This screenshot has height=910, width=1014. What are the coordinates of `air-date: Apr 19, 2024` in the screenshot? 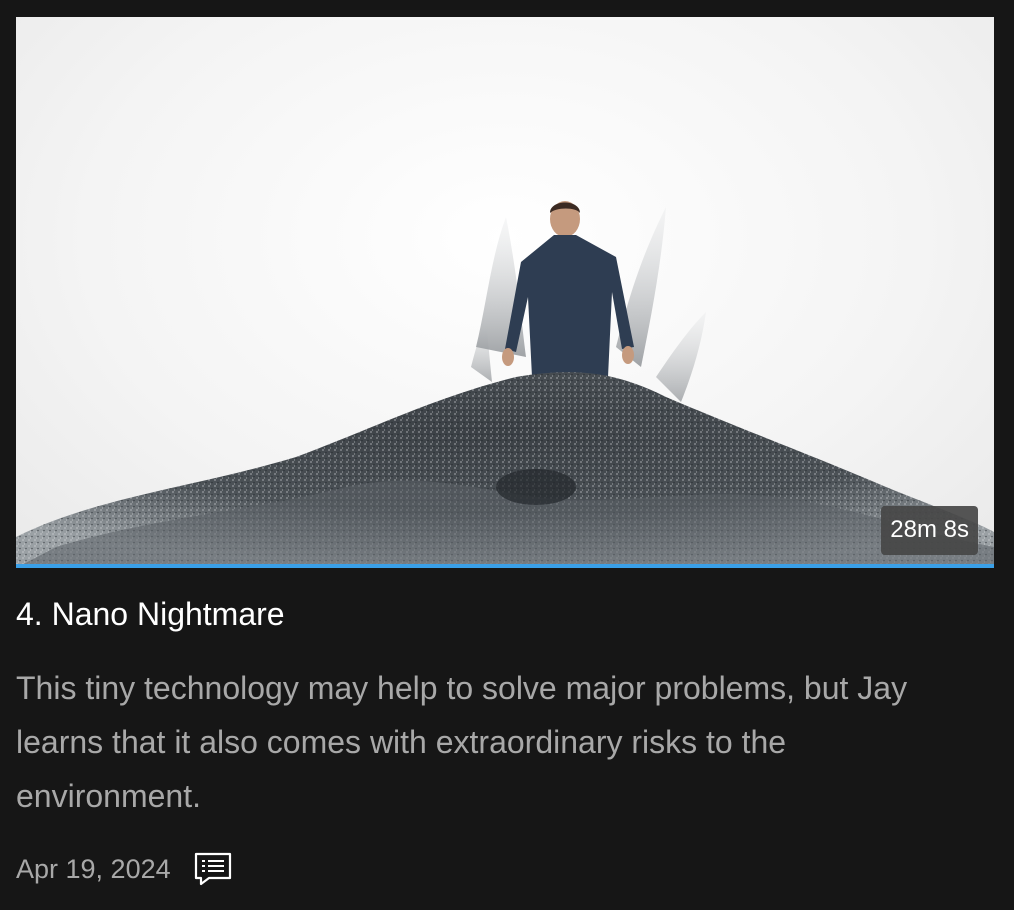 It's located at (93, 868).